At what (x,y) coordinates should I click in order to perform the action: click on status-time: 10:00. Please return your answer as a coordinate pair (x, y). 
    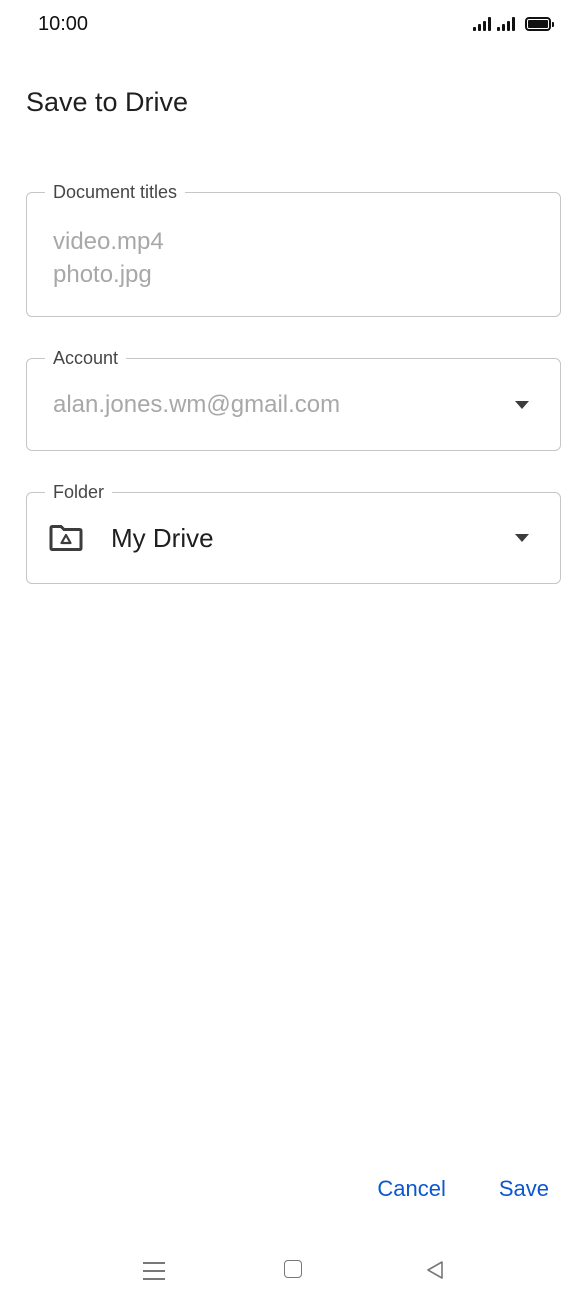
    Looking at the image, I should click on (63, 24).